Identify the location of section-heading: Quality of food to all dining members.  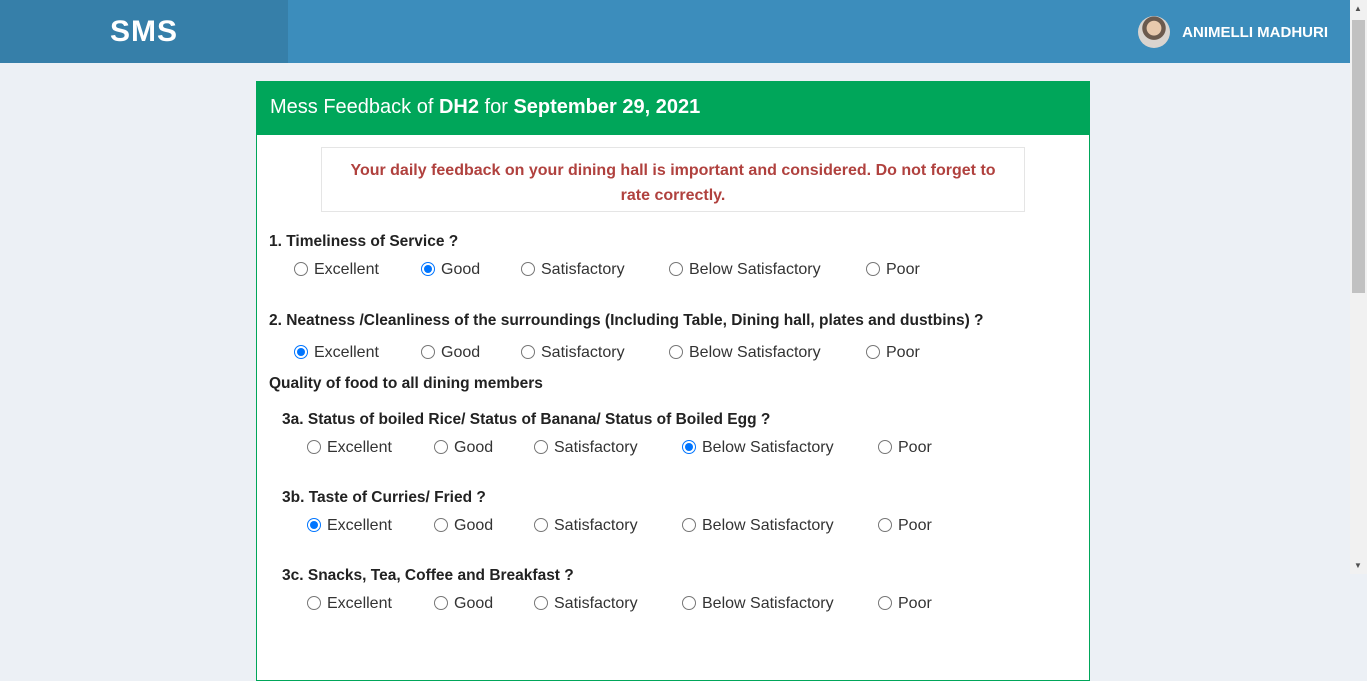
(406, 383).